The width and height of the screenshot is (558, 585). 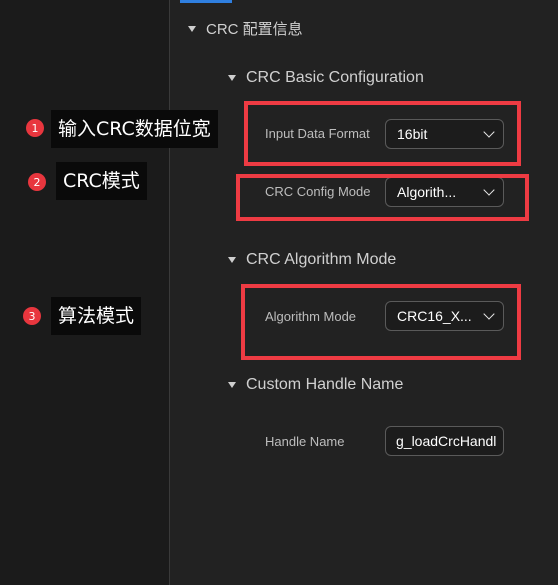 What do you see at coordinates (206, 1) in the screenshot?
I see `active-tab-indicator` at bounding box center [206, 1].